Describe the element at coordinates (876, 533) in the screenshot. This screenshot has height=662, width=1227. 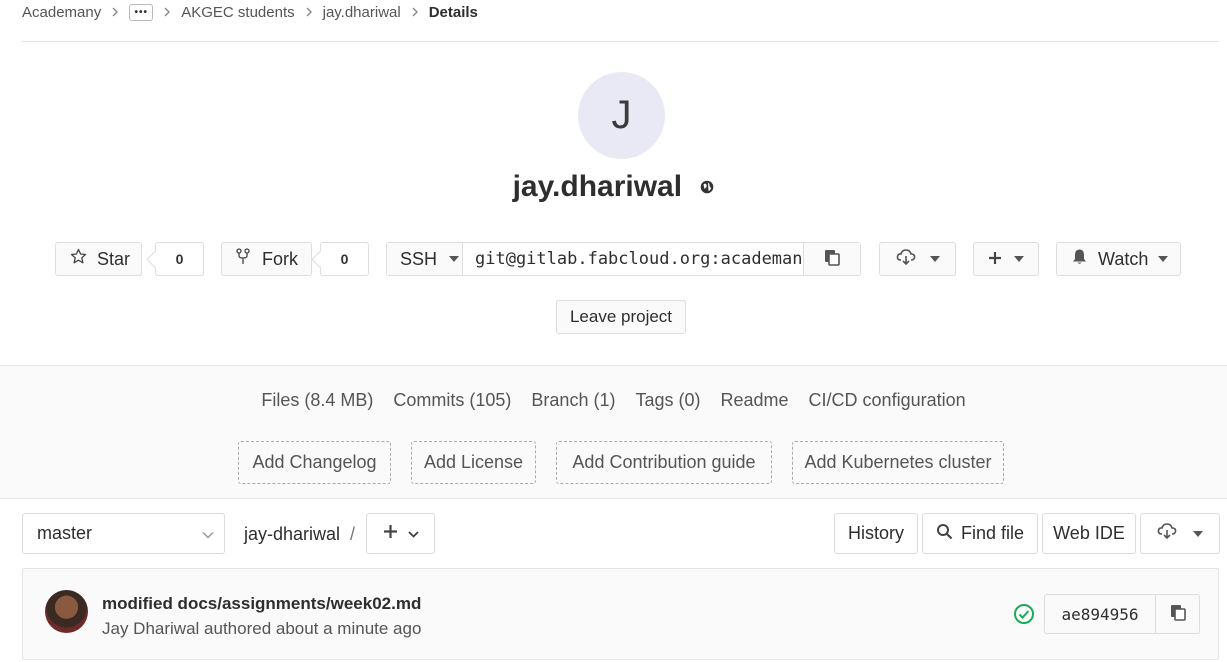
I see `history-button: History` at that location.